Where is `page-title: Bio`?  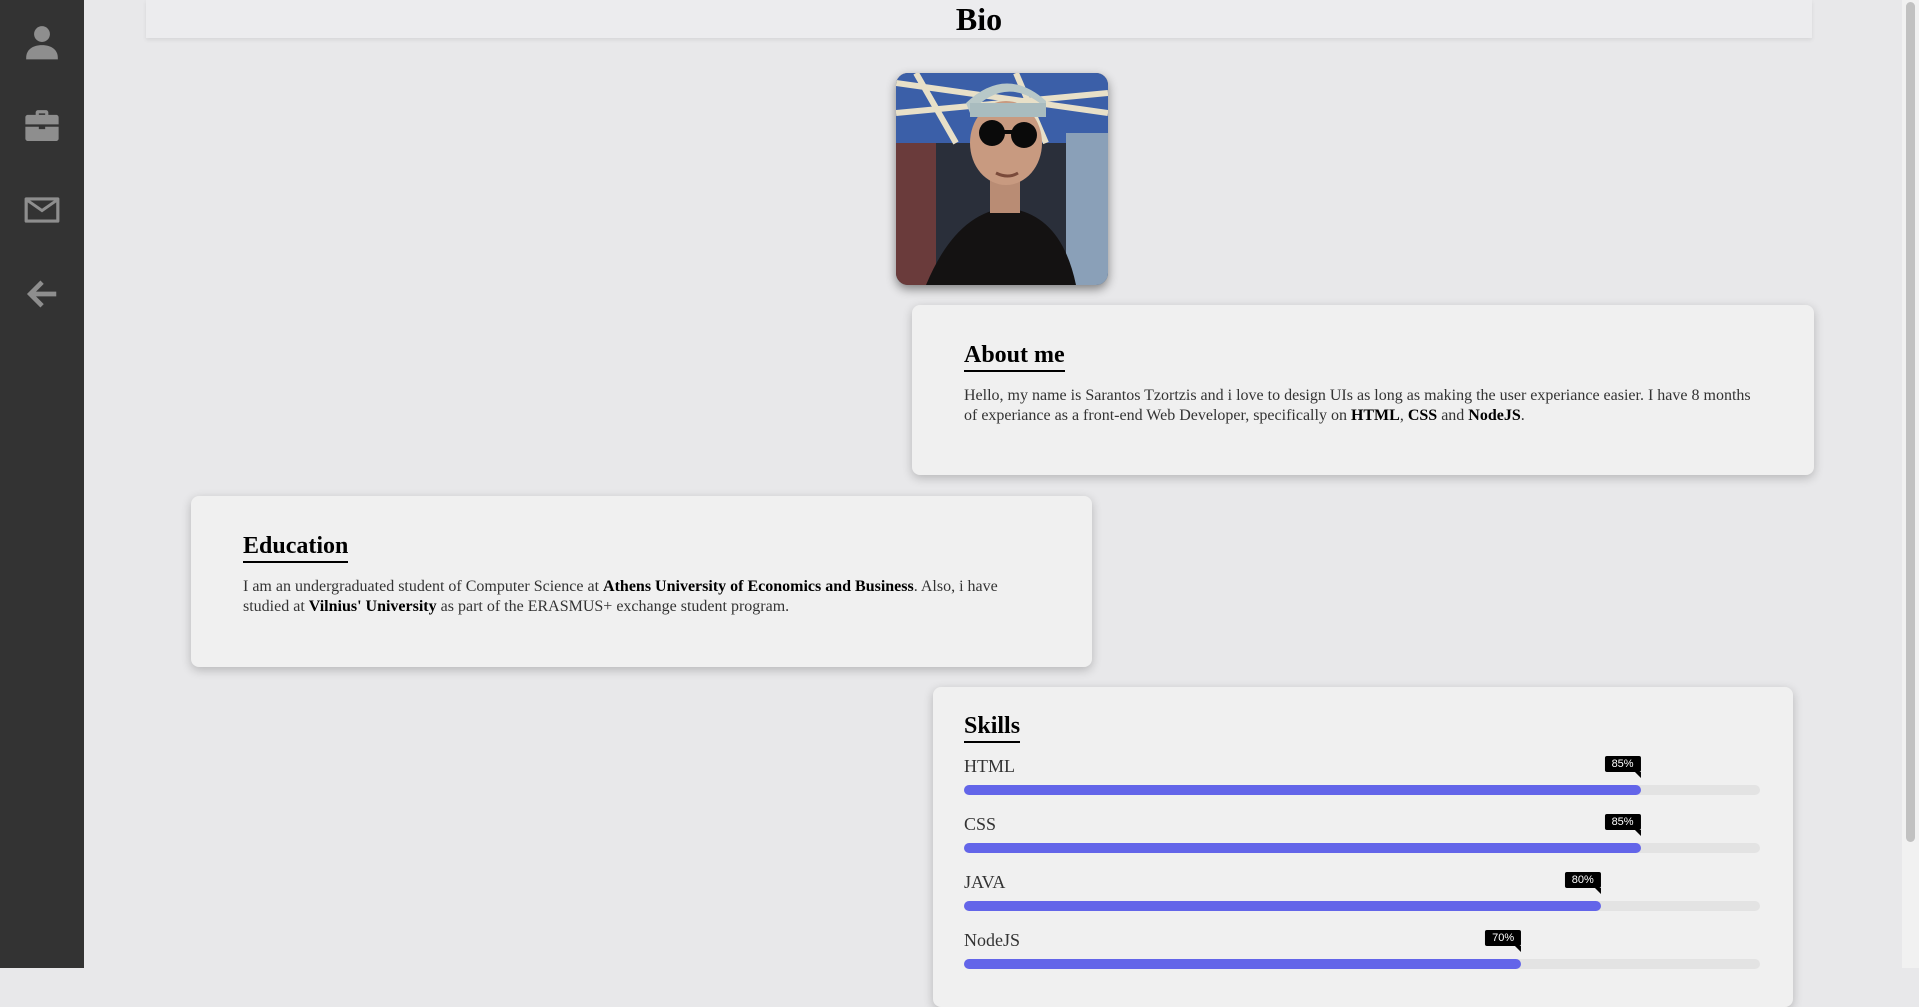 page-title: Bio is located at coordinates (979, 19).